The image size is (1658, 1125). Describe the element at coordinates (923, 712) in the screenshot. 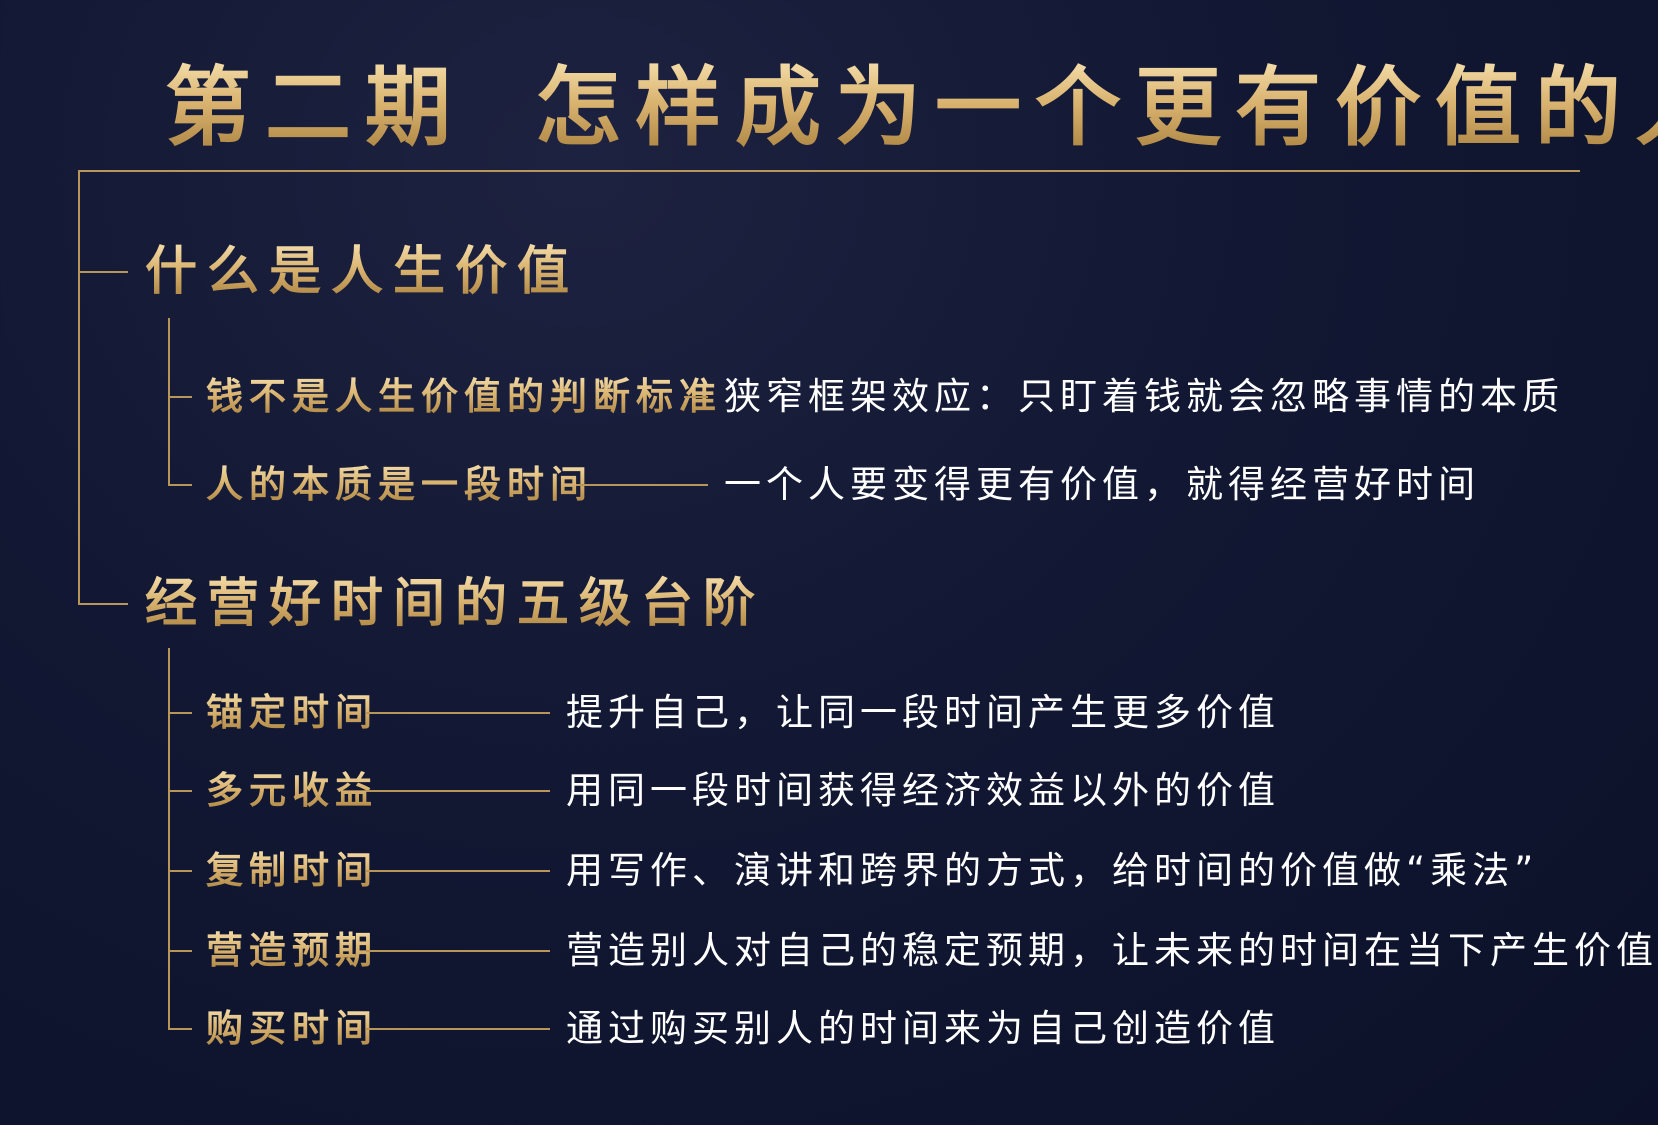

I see `node-description: 提升自己，让同一段时间产生更多价值` at that location.